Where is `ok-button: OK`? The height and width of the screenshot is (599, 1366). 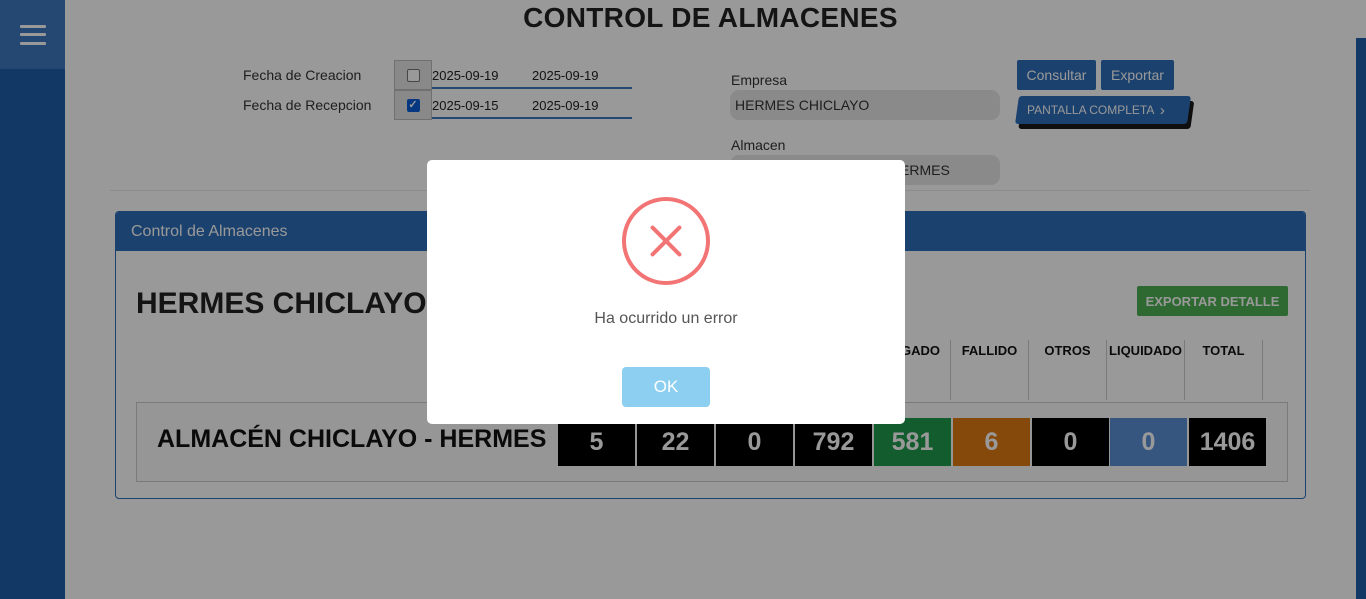
ok-button: OK is located at coordinates (666, 387).